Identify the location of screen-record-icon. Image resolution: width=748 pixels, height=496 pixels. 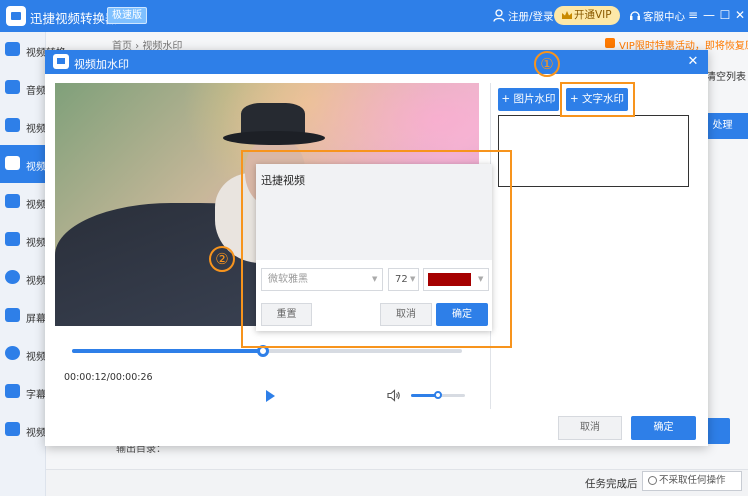
(12, 315).